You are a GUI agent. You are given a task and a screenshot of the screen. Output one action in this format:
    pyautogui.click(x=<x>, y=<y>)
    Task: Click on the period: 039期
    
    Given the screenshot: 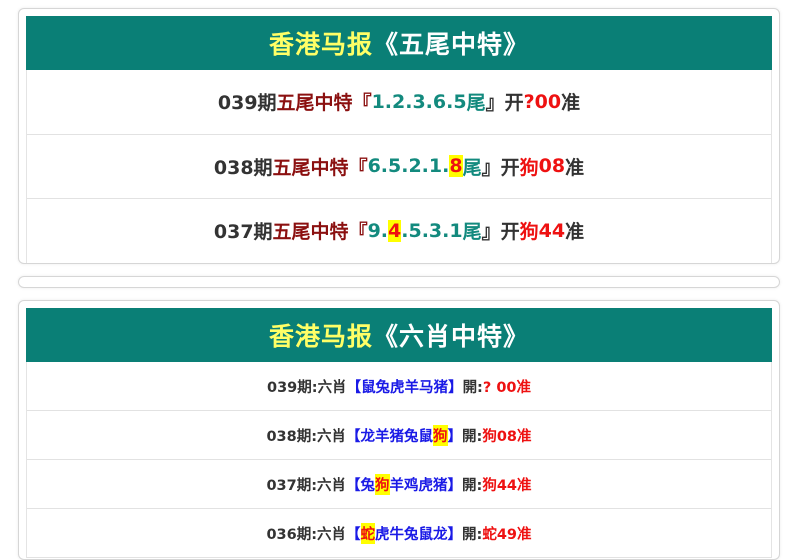 What is the action you would take?
    pyautogui.click(x=247, y=103)
    